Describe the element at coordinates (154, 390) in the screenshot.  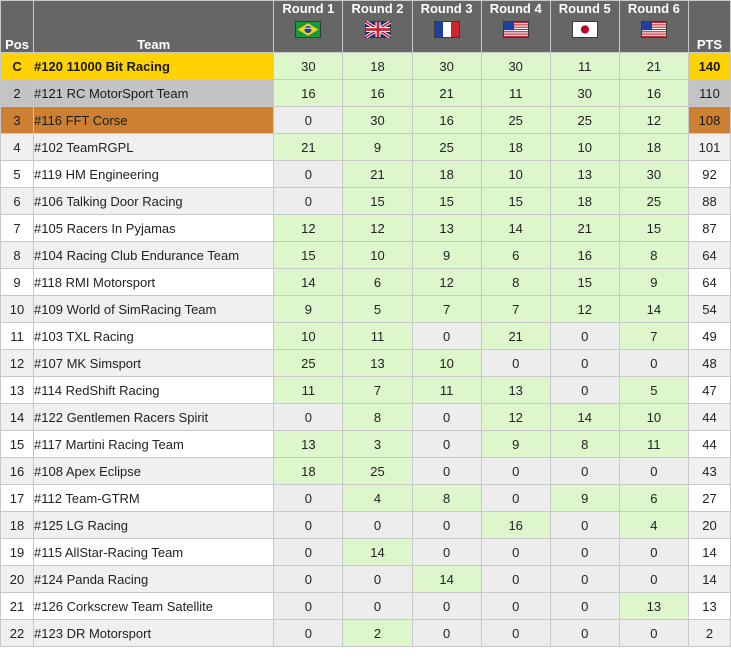
I see `row-team-name: #114 RedShift Racing` at that location.